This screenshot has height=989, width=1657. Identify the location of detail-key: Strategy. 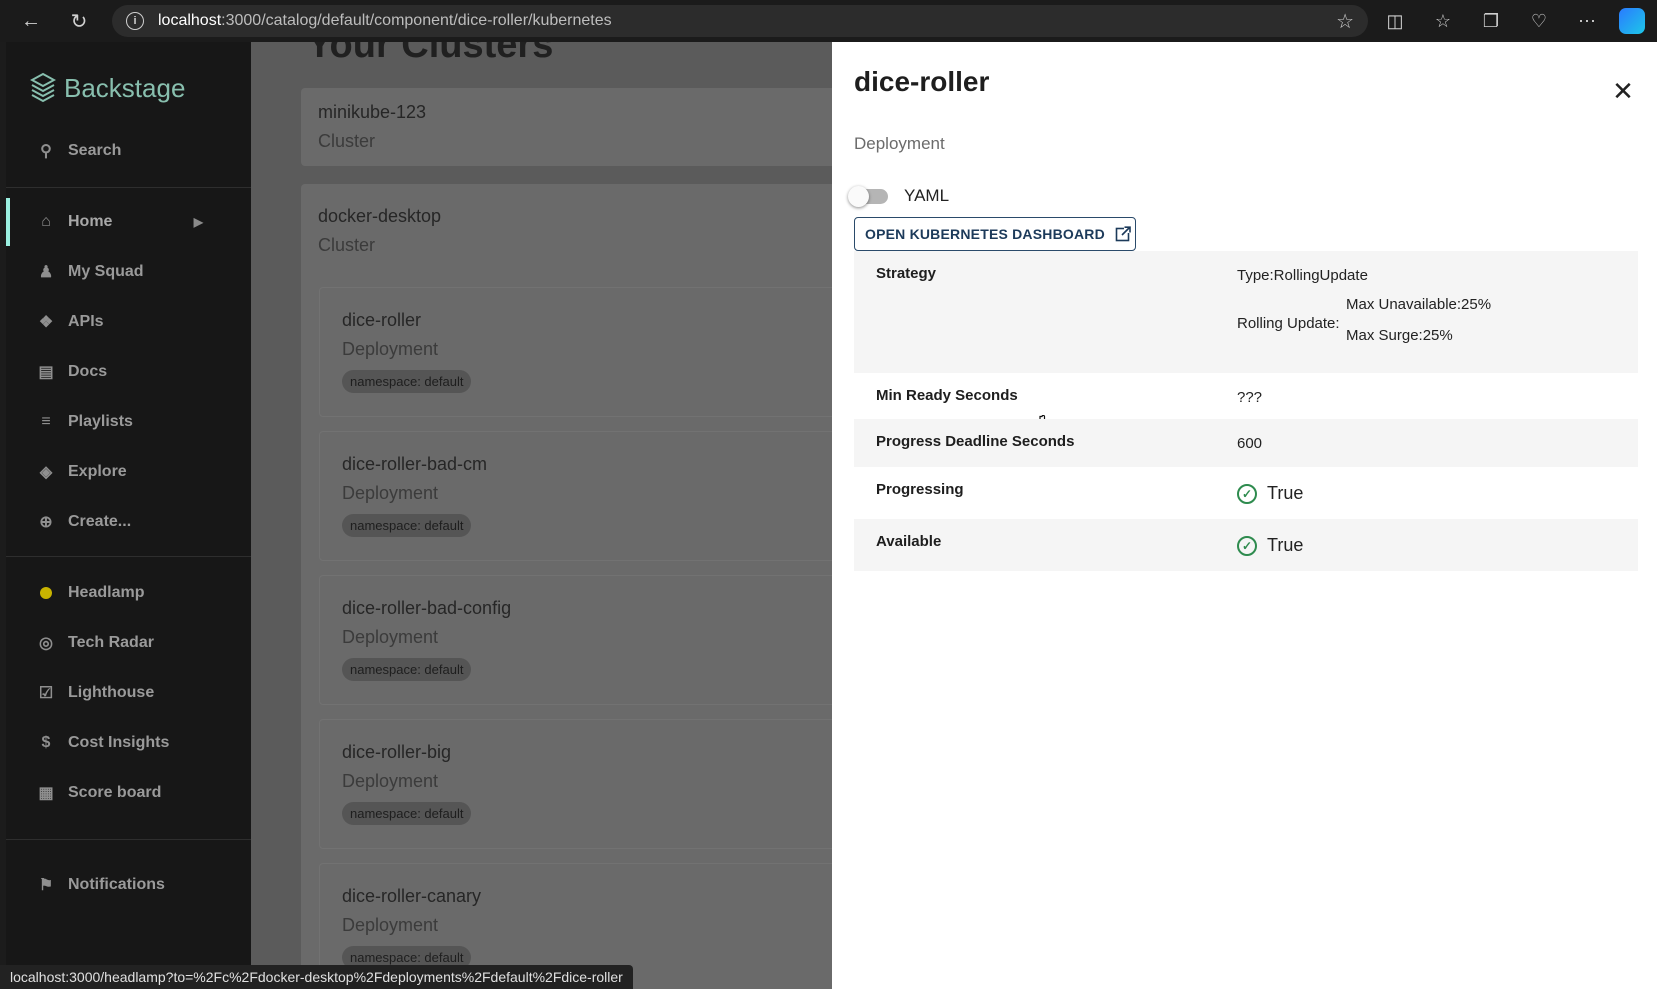
(906, 273).